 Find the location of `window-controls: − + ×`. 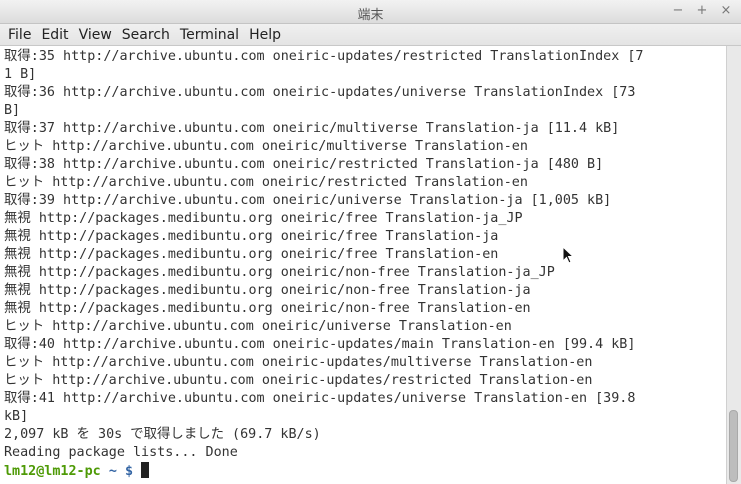

window-controls: − + × is located at coordinates (702, 11).